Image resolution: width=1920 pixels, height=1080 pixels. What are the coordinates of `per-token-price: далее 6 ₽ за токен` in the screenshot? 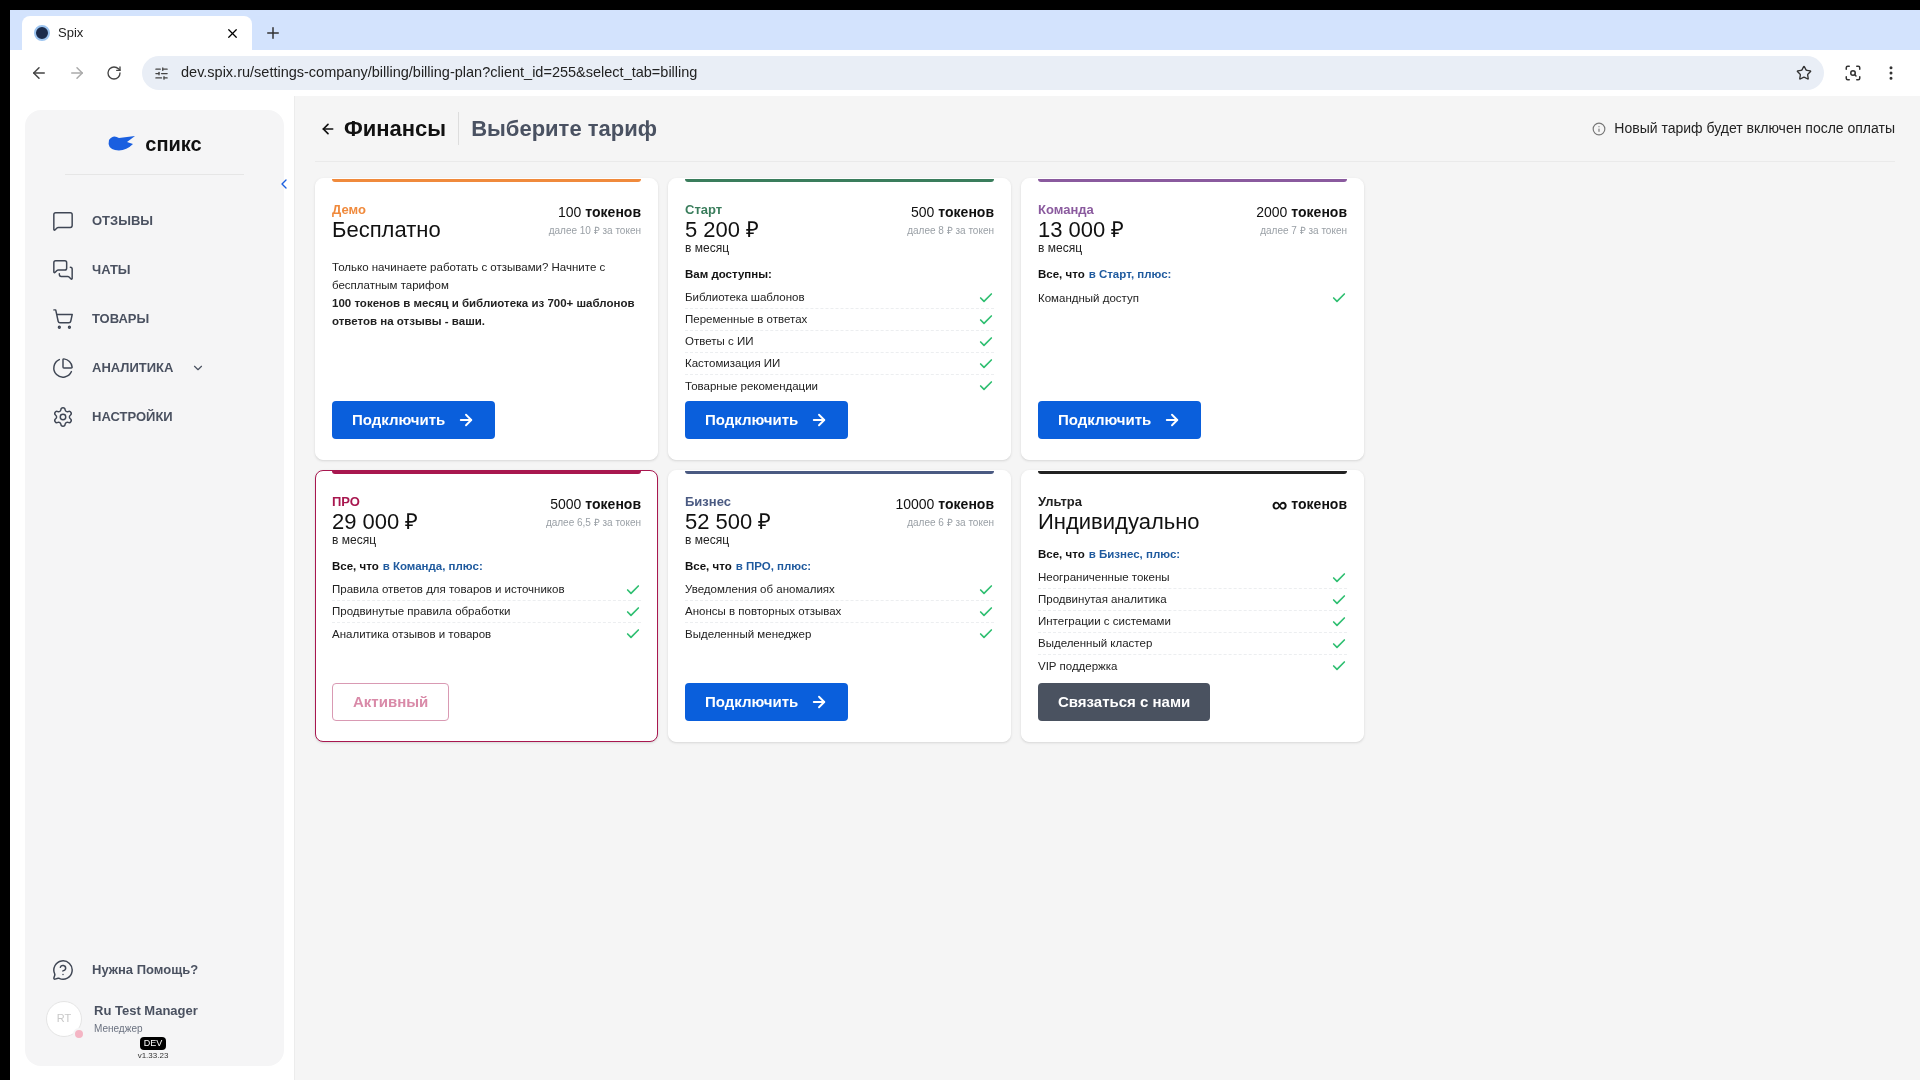 It's located at (950, 523).